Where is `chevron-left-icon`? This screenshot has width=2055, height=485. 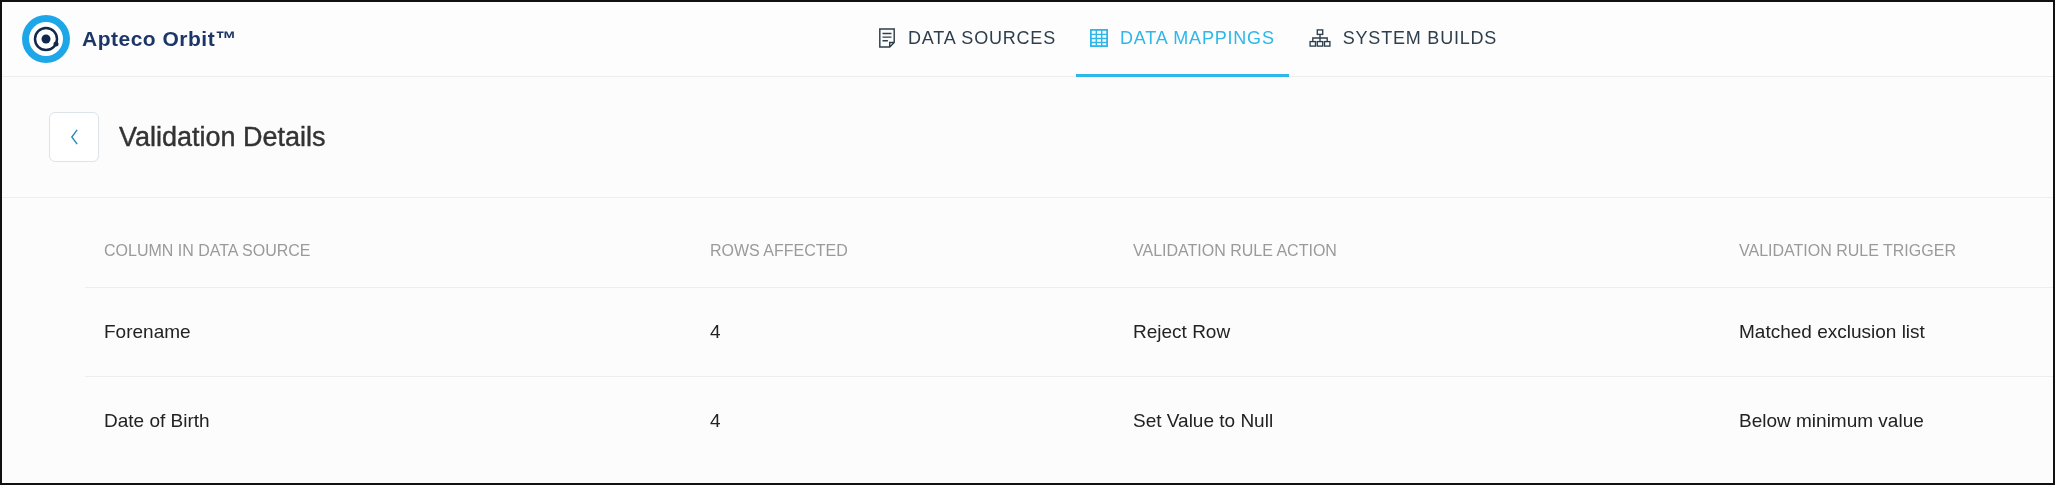 chevron-left-icon is located at coordinates (74, 137).